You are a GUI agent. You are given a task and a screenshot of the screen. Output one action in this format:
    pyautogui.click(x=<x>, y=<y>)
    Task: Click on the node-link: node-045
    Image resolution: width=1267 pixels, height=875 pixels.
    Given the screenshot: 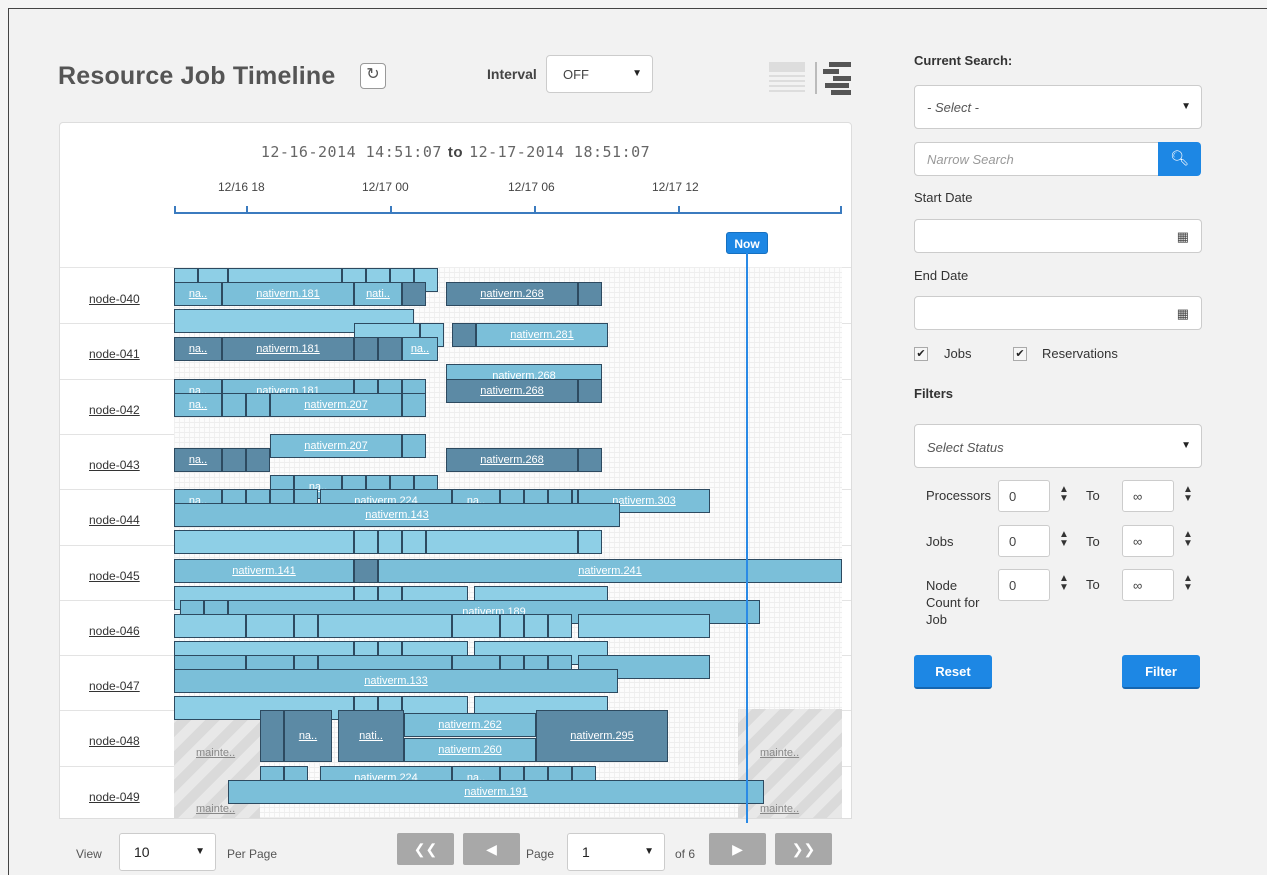 What is the action you would take?
    pyautogui.click(x=114, y=576)
    